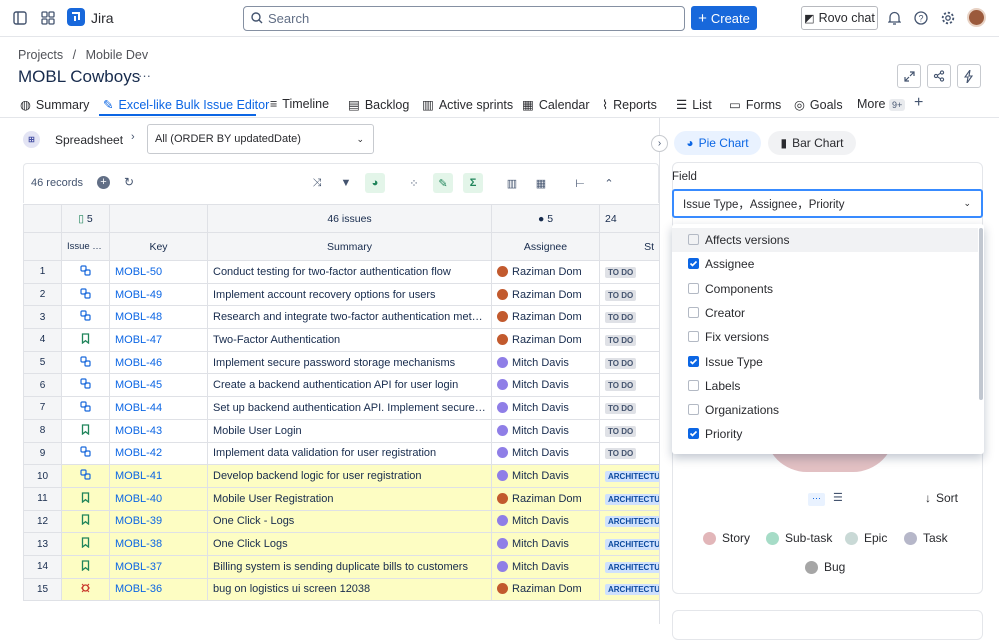 The image size is (999, 640). I want to click on issue-key-link: MOBL-37, so click(138, 567).